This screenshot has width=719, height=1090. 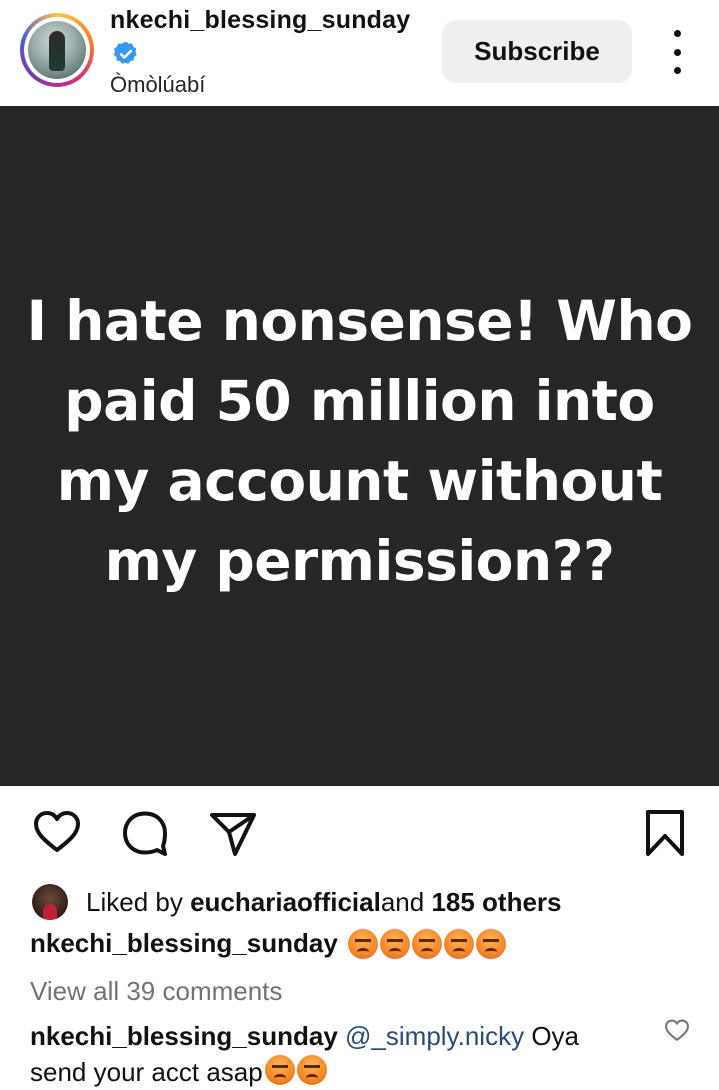 What do you see at coordinates (665, 833) in the screenshot?
I see `save-bookmark-icon` at bounding box center [665, 833].